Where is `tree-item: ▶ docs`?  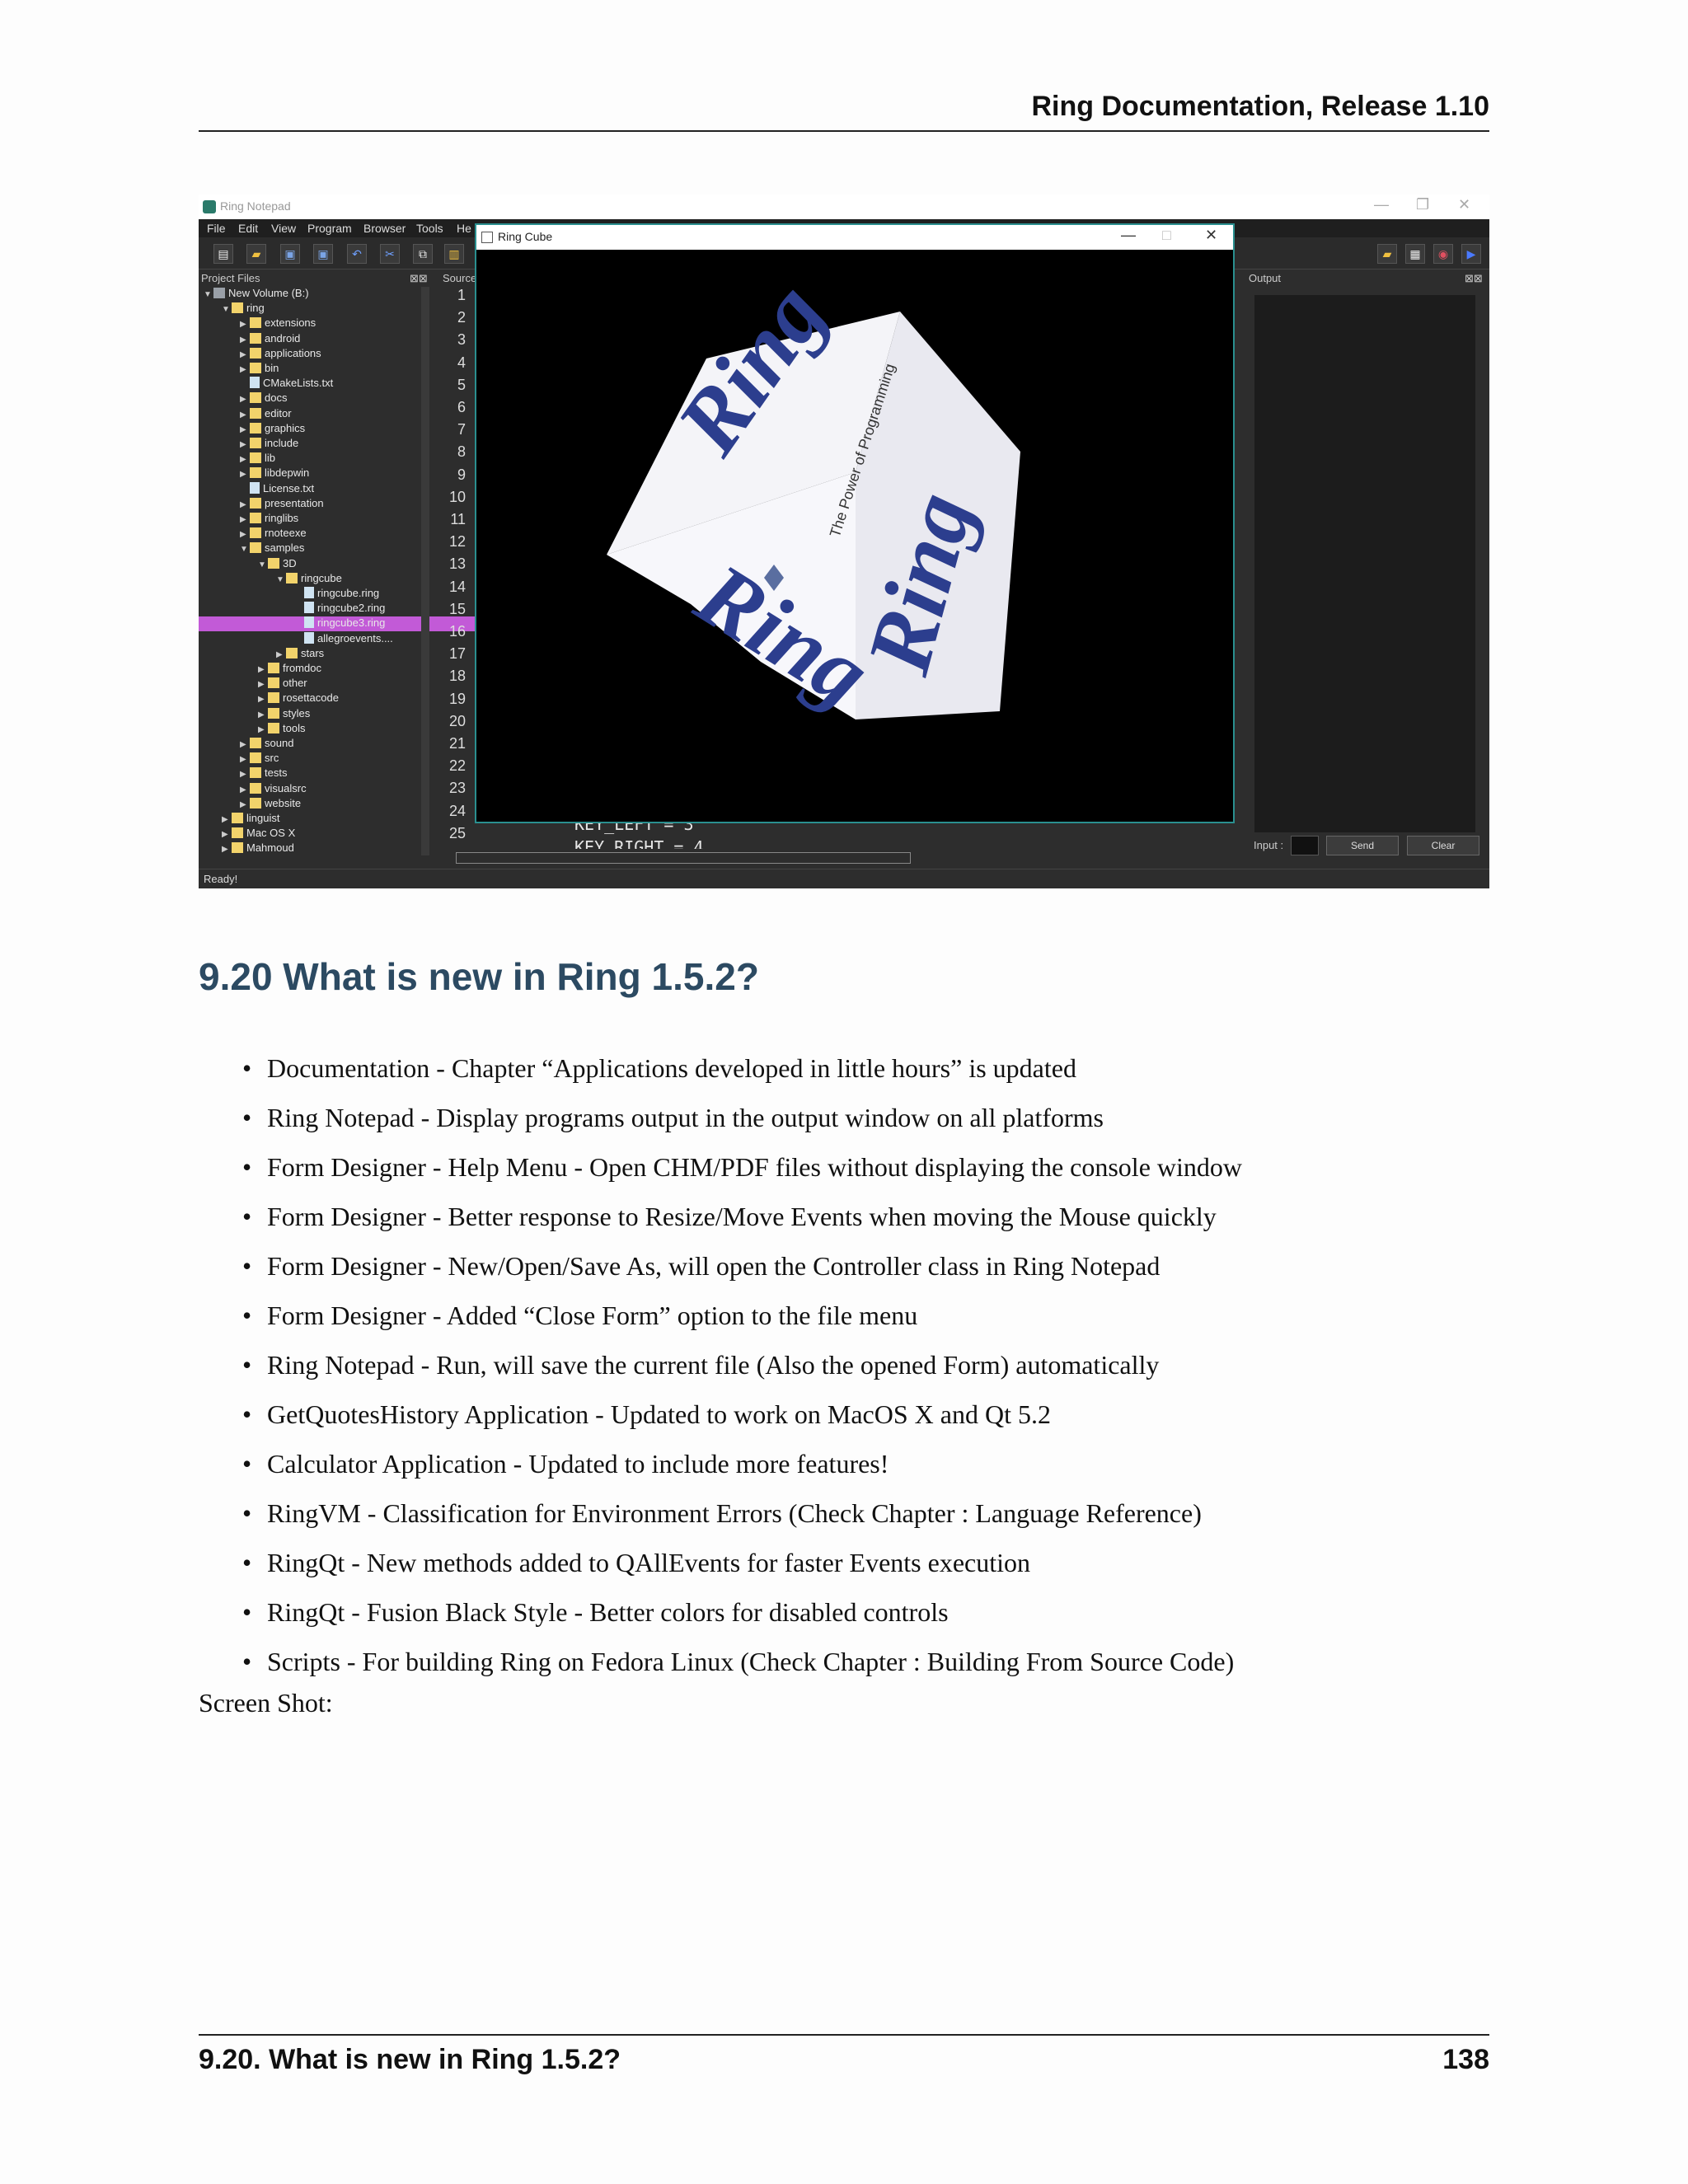
tree-item: ▶ docs is located at coordinates (328, 398).